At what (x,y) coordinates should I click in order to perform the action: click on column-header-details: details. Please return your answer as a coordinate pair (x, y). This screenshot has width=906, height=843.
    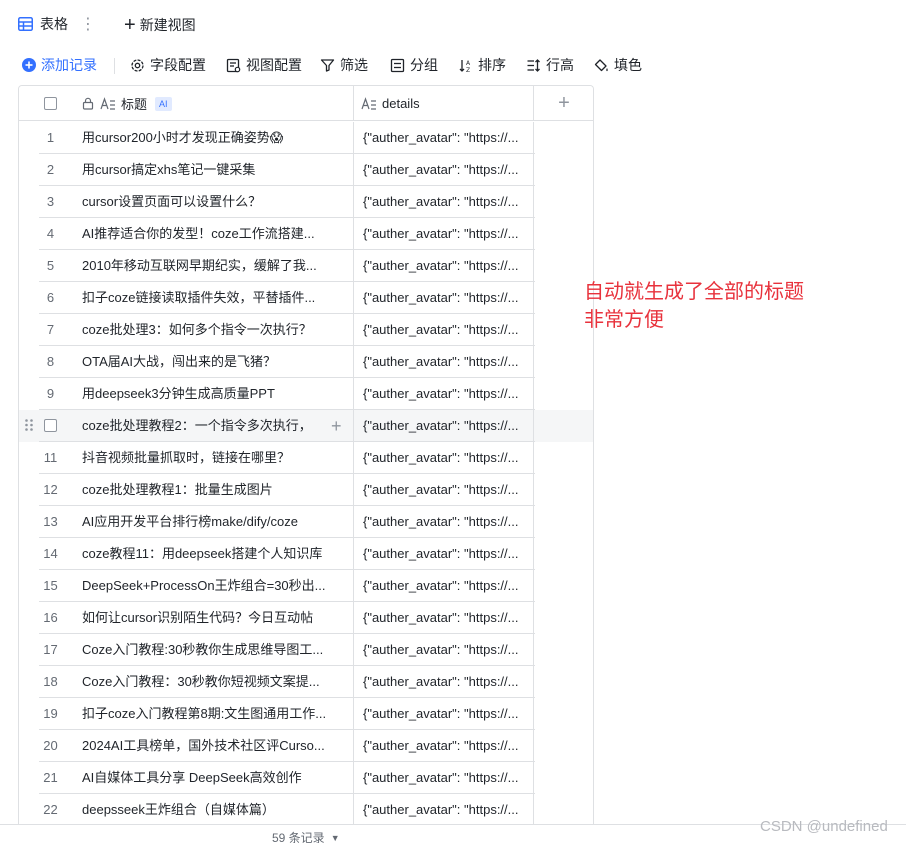
    Looking at the image, I should click on (444, 103).